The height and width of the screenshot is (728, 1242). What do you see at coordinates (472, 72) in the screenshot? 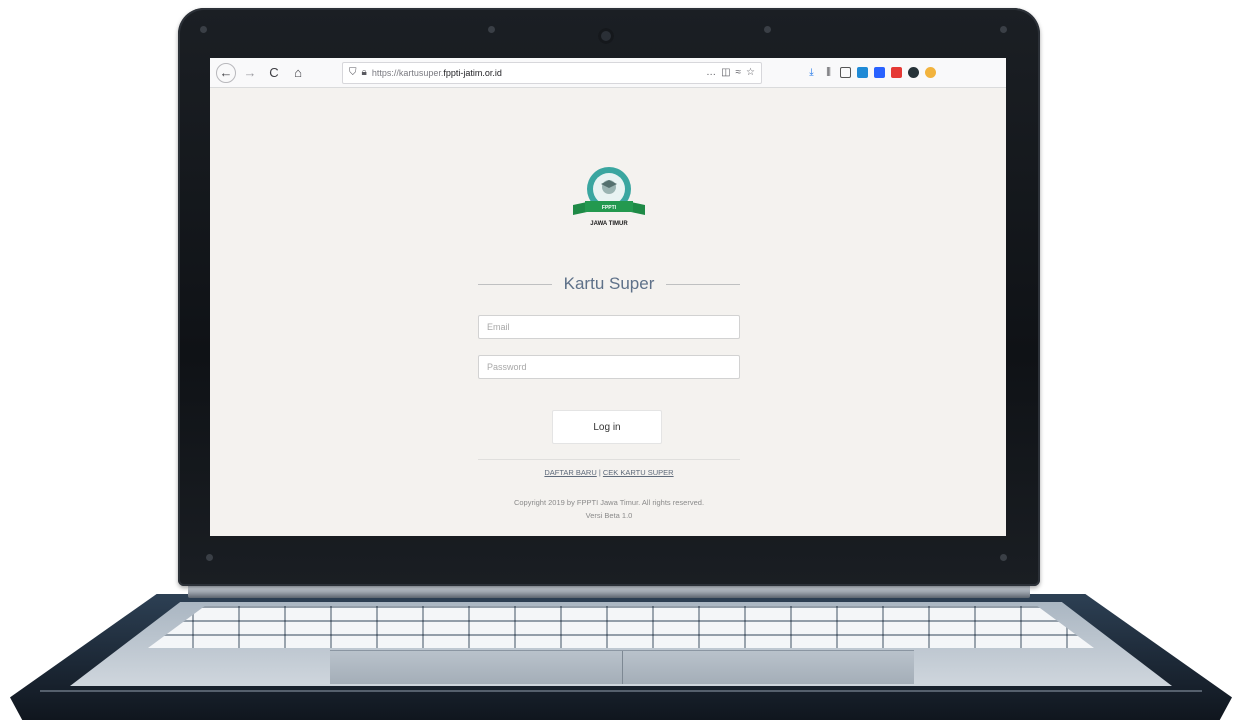
I see `url-domain: fppti-jatim.or.id` at bounding box center [472, 72].